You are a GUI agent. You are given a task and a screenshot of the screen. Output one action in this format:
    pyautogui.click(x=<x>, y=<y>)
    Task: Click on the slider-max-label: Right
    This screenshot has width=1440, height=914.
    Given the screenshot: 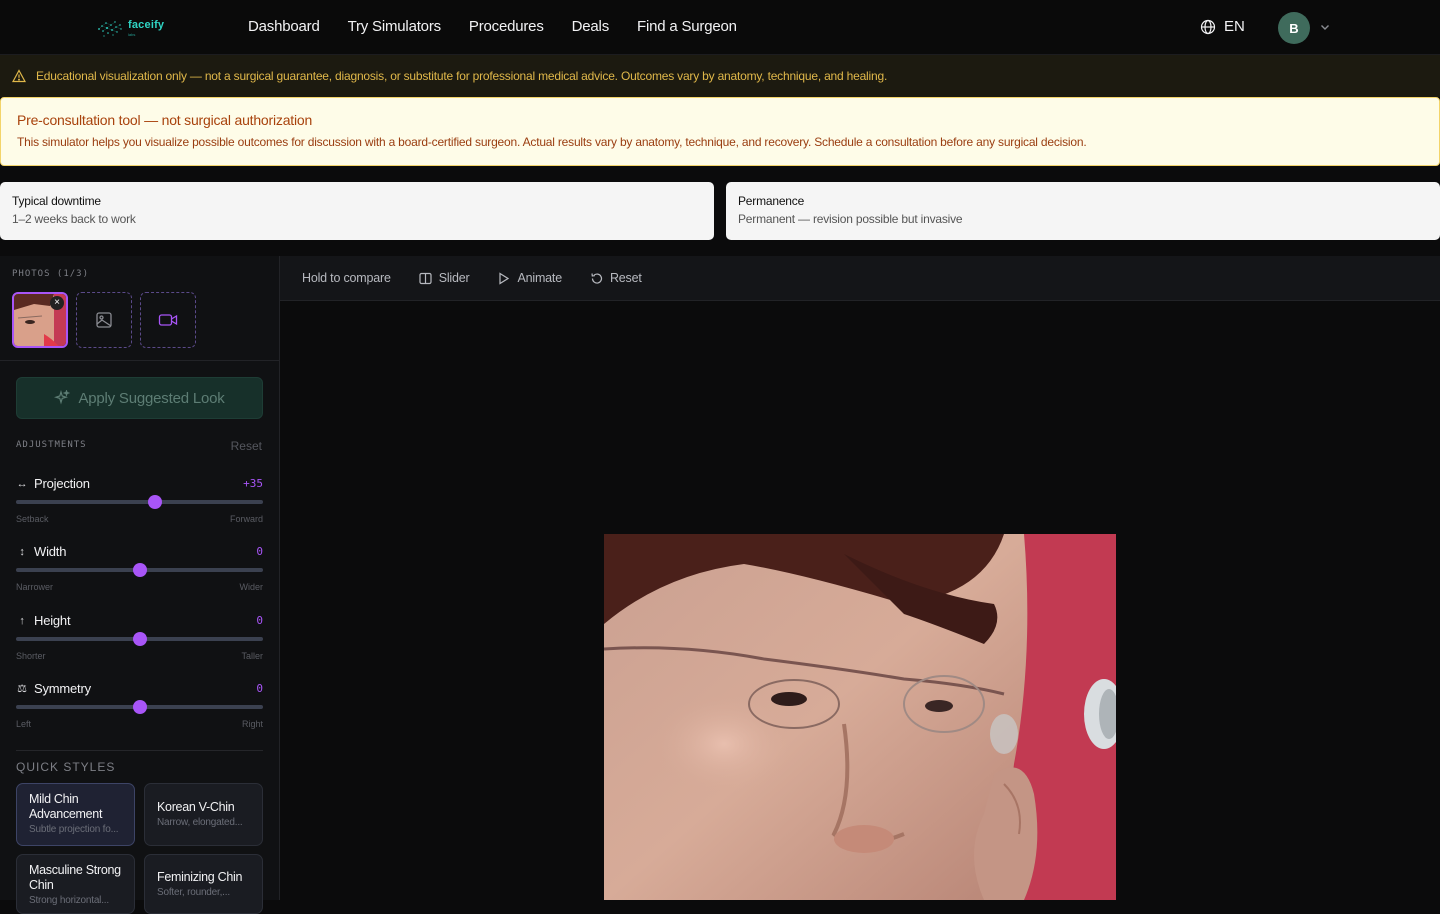 What is the action you would take?
    pyautogui.click(x=252, y=724)
    